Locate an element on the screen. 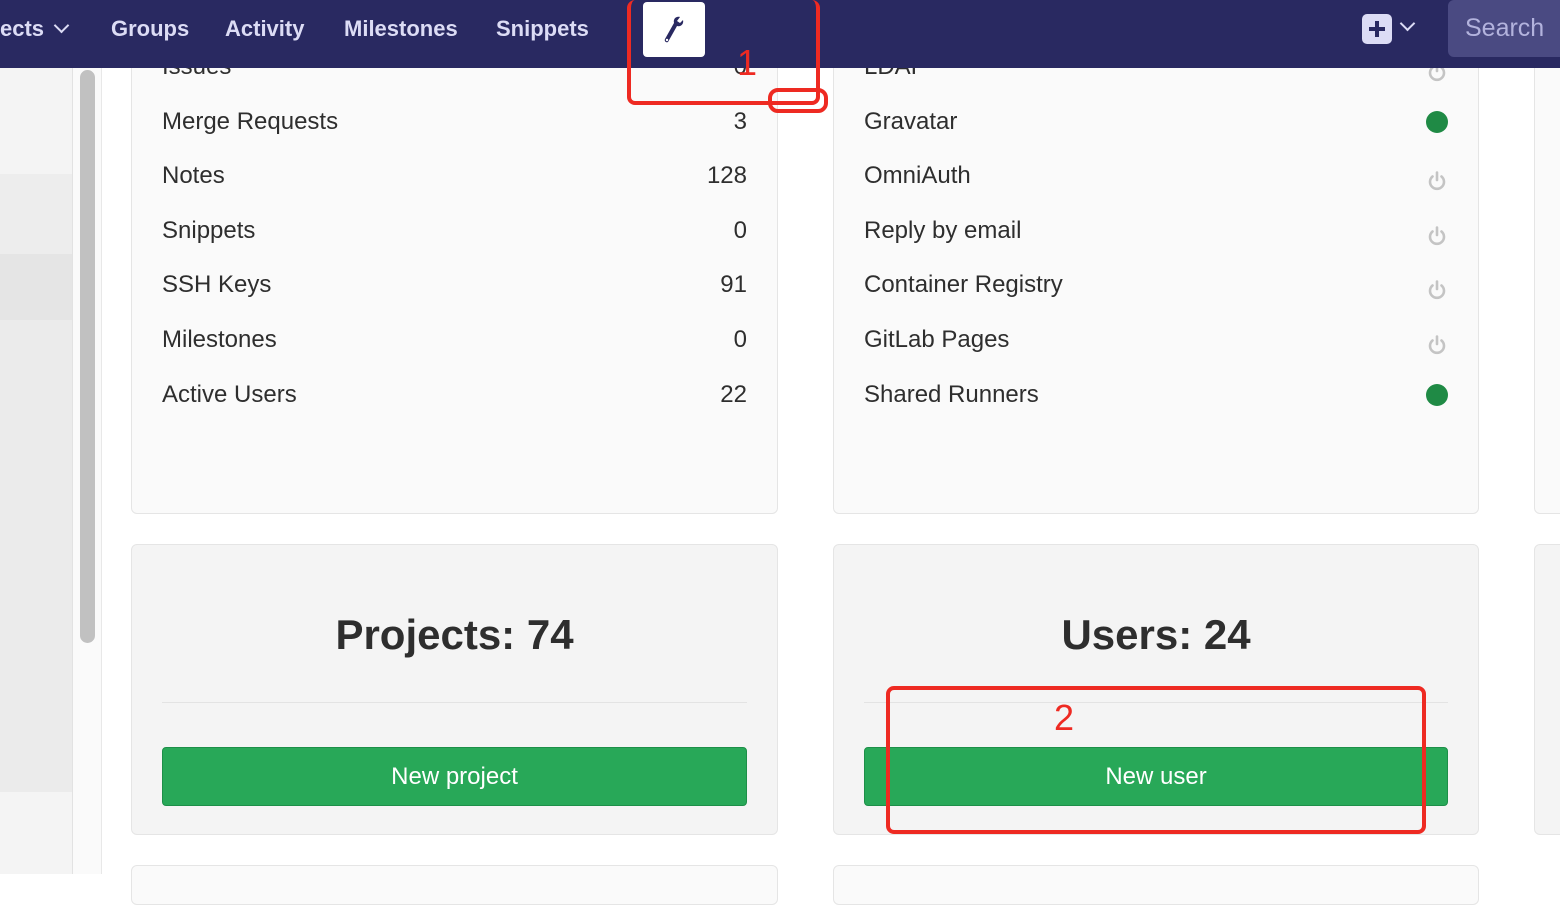 This screenshot has height=905, width=1560. nav-groups: Groups is located at coordinates (150, 29).